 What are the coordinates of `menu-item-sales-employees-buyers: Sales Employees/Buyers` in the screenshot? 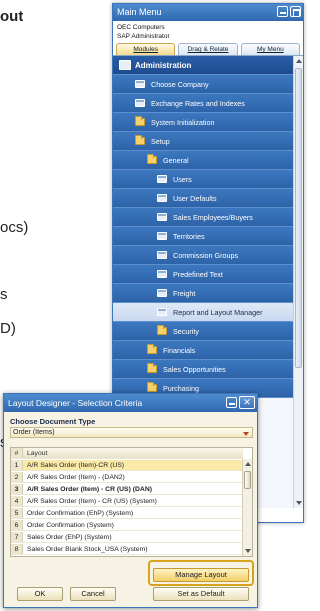 It's located at (203, 217).